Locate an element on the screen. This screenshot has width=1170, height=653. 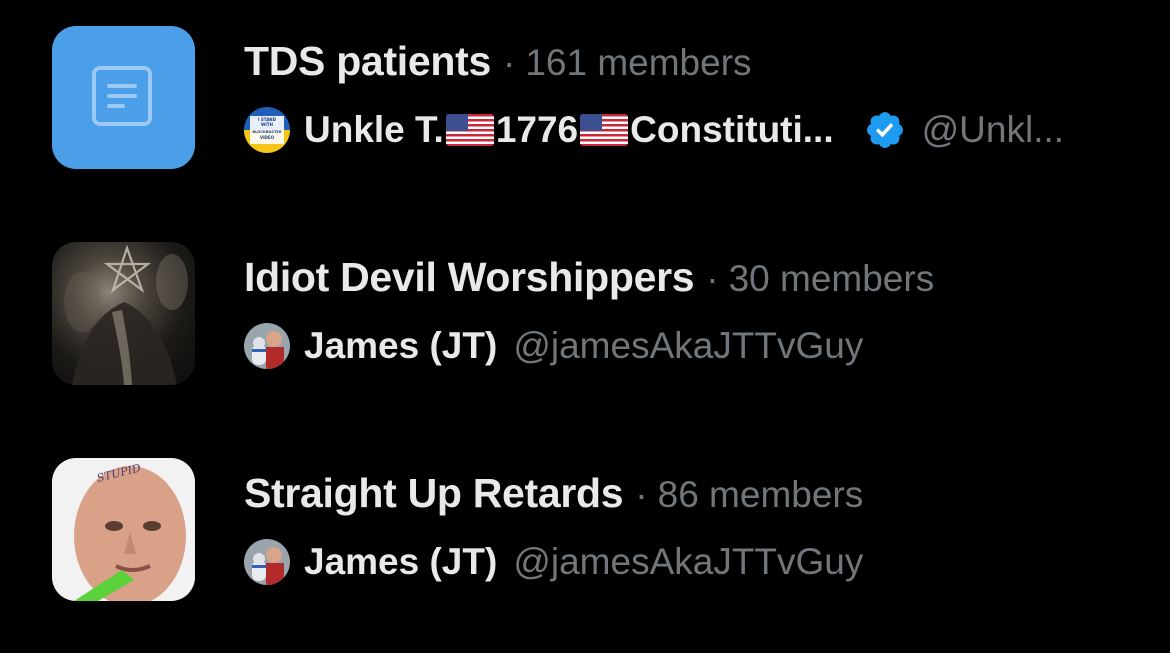
owner-name-part: Unkle T. is located at coordinates (374, 129).